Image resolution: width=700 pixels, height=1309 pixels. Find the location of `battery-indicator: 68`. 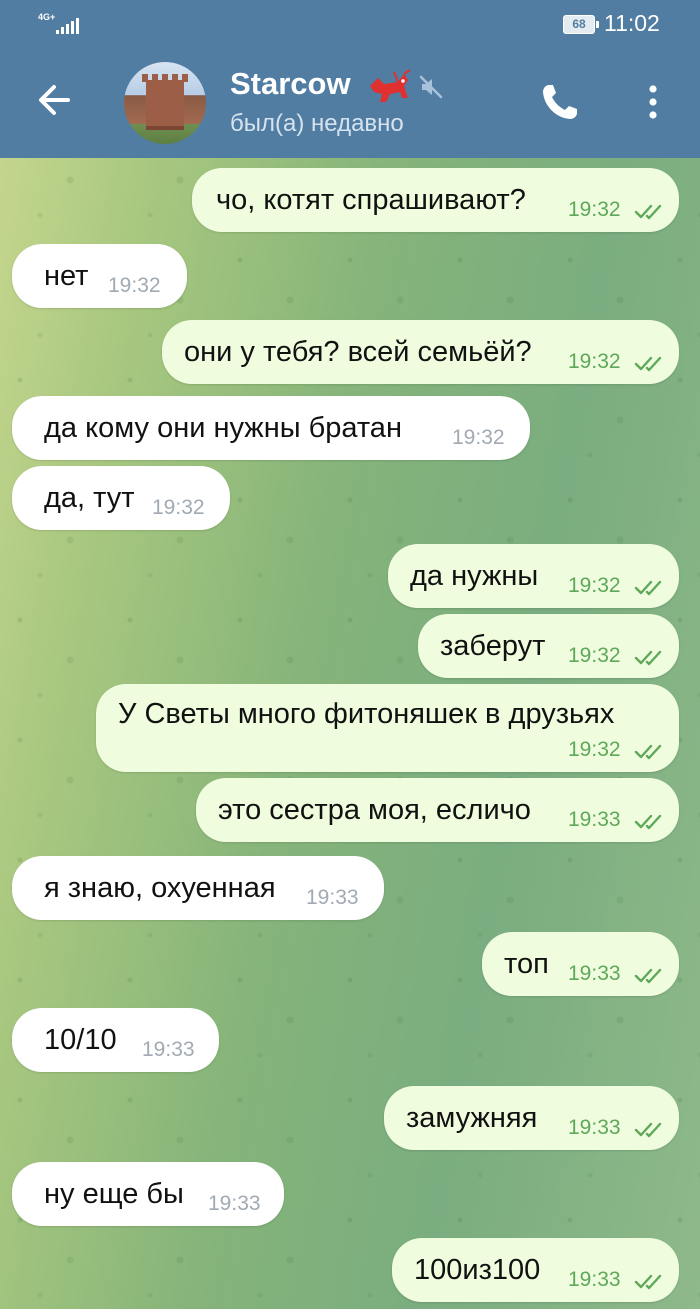

battery-indicator: 68 is located at coordinates (581, 24).